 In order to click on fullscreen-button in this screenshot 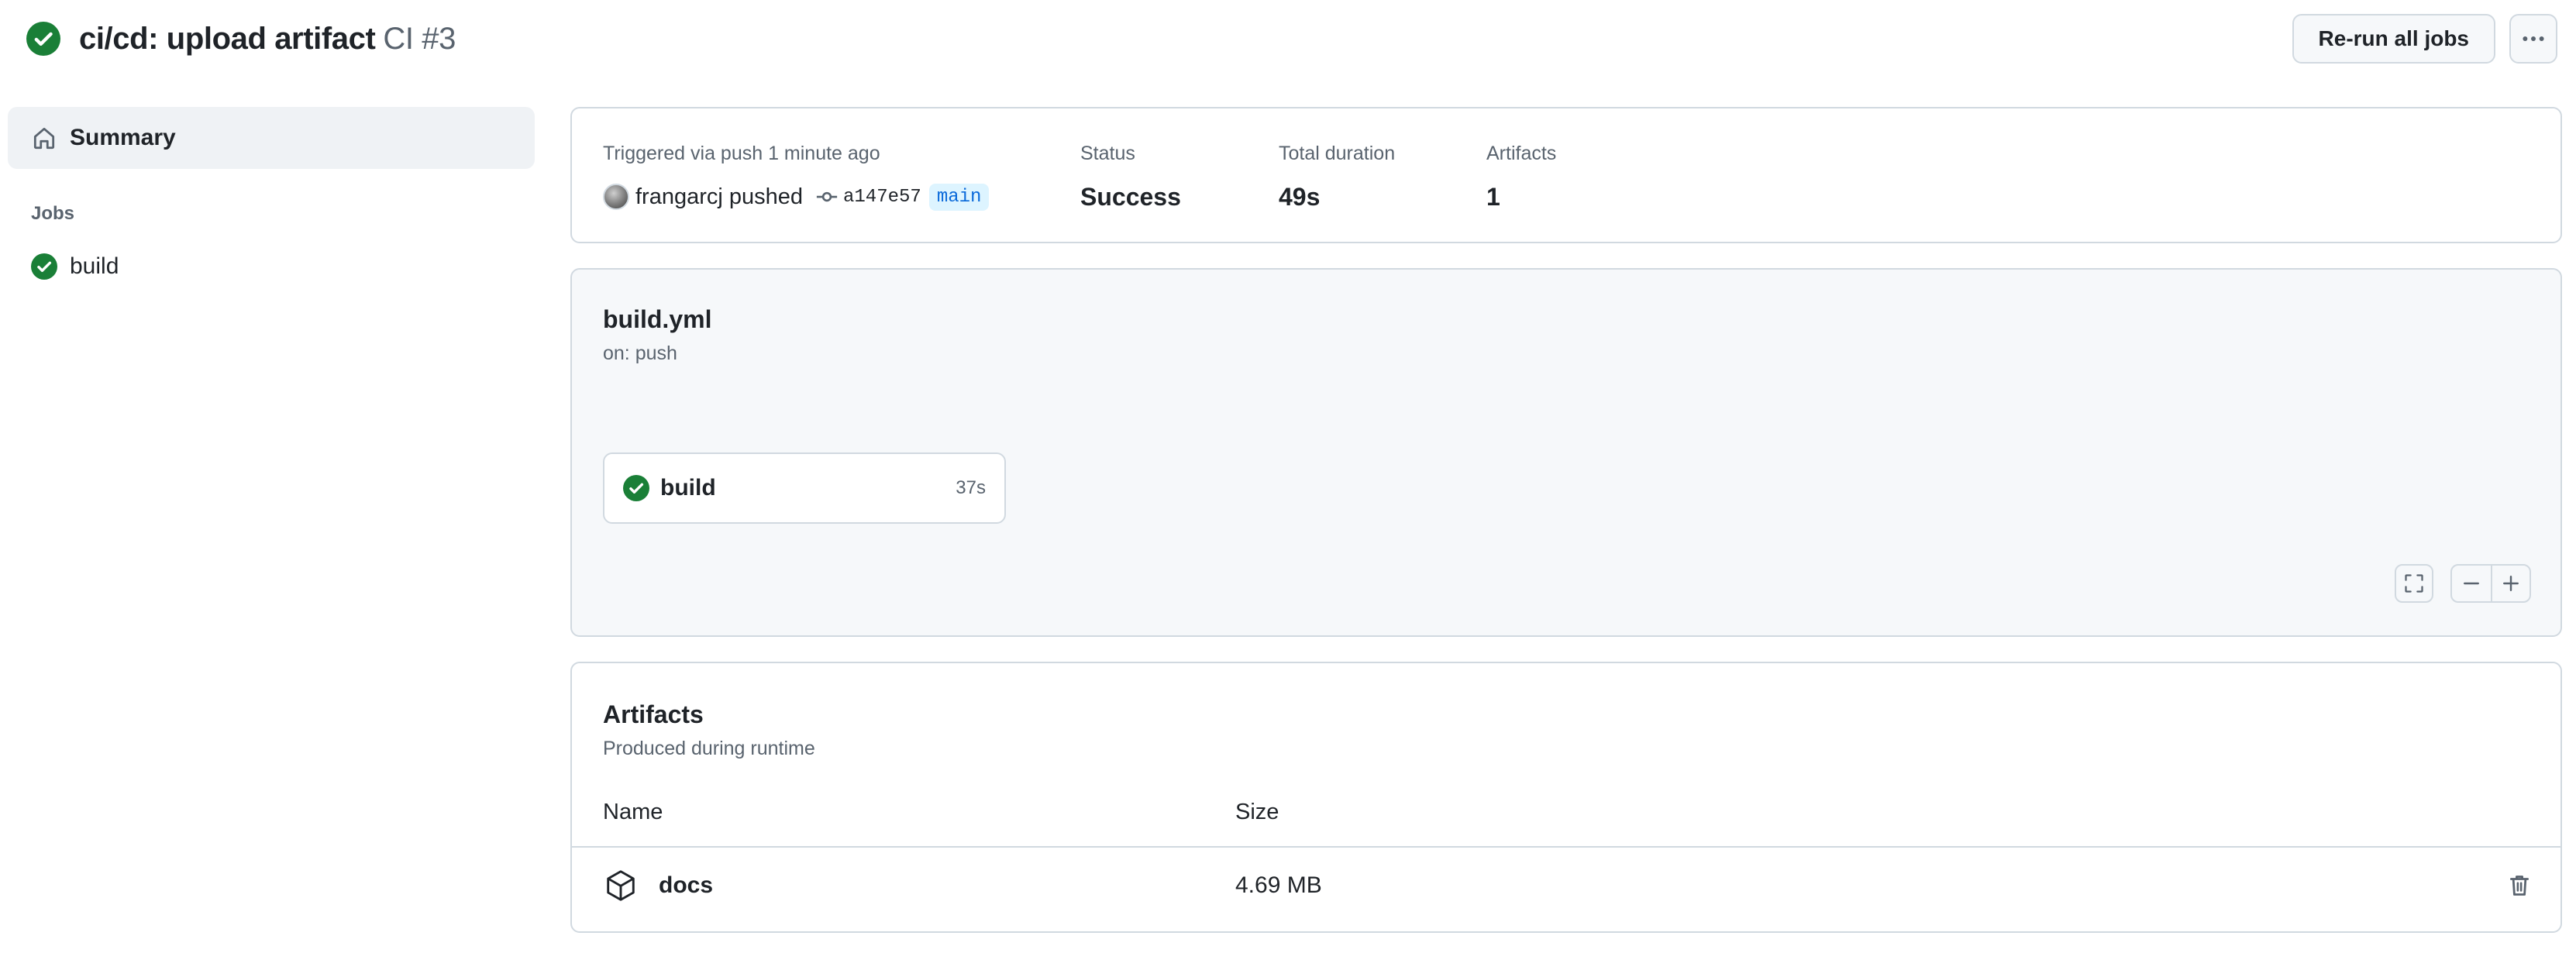, I will do `click(2414, 583)`.